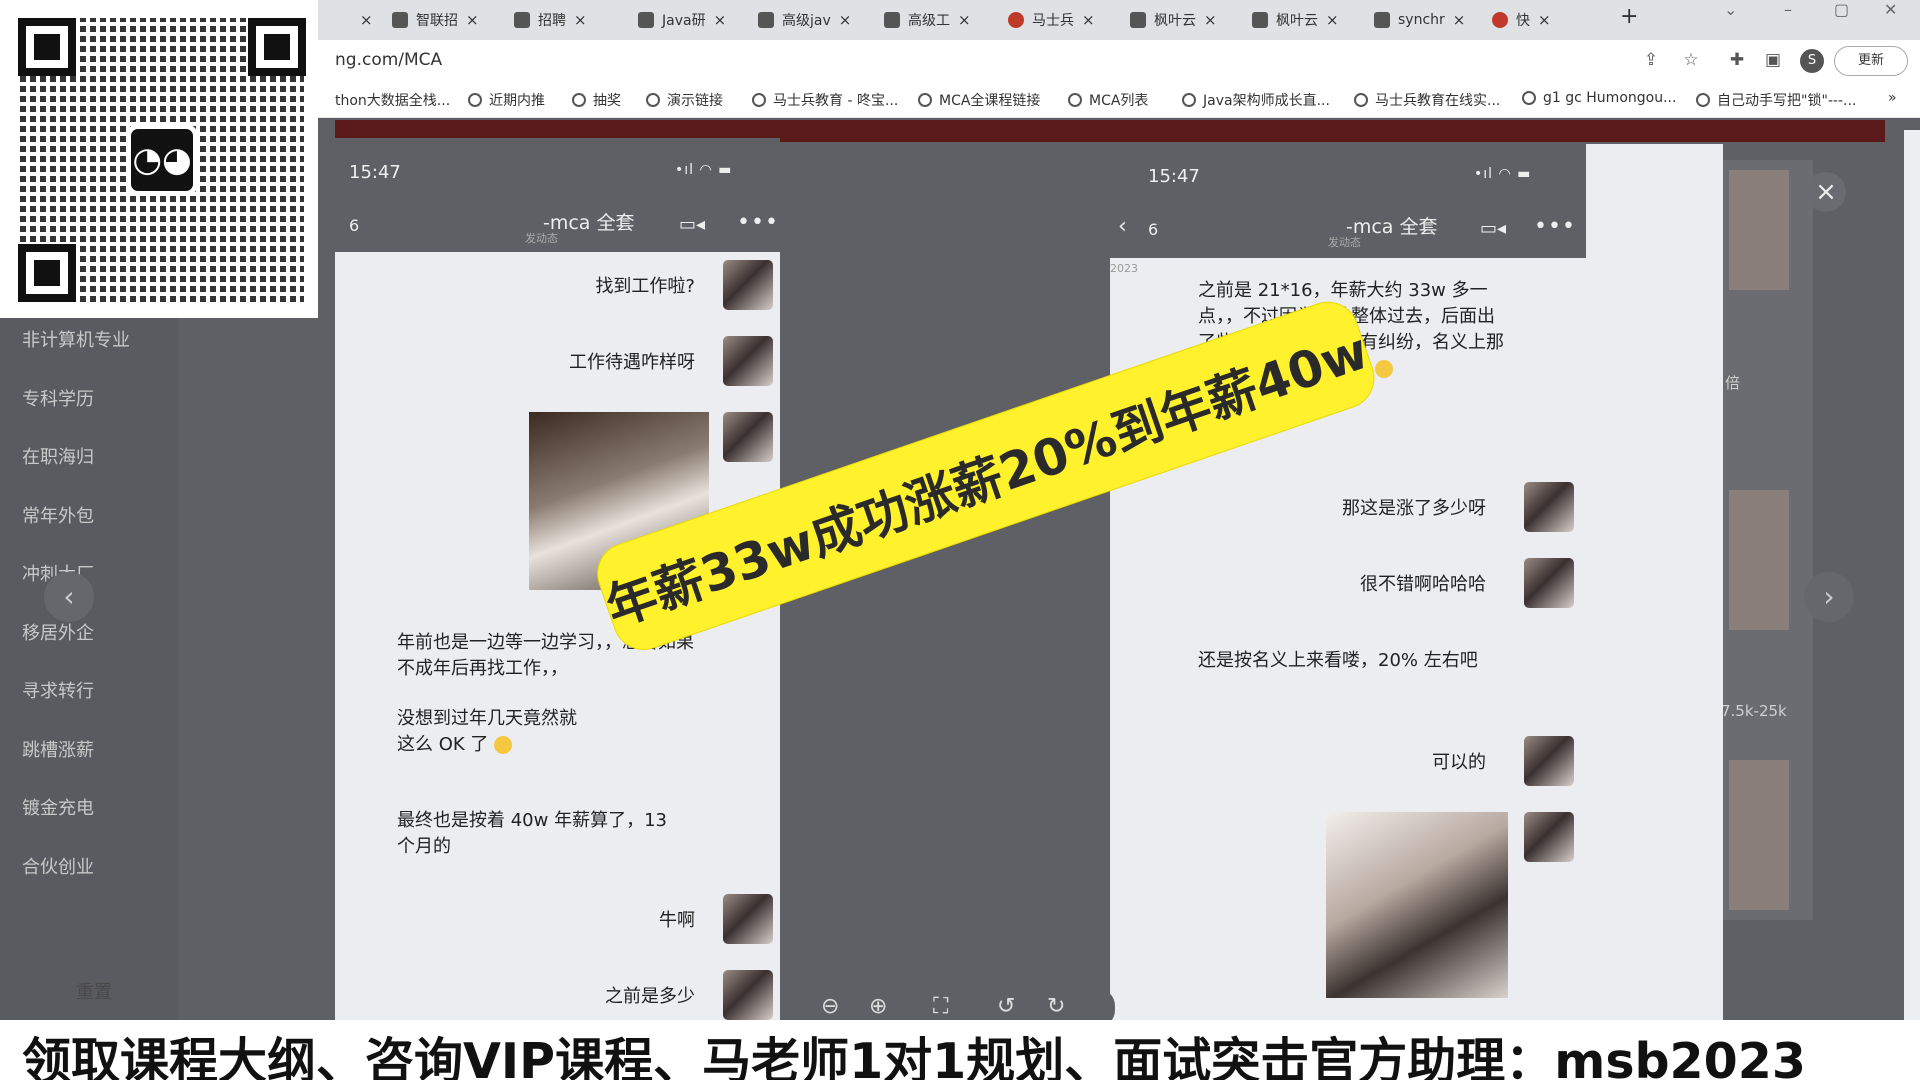 This screenshot has width=1920, height=1080. I want to click on bookmark-item: 抽奖, so click(596, 100).